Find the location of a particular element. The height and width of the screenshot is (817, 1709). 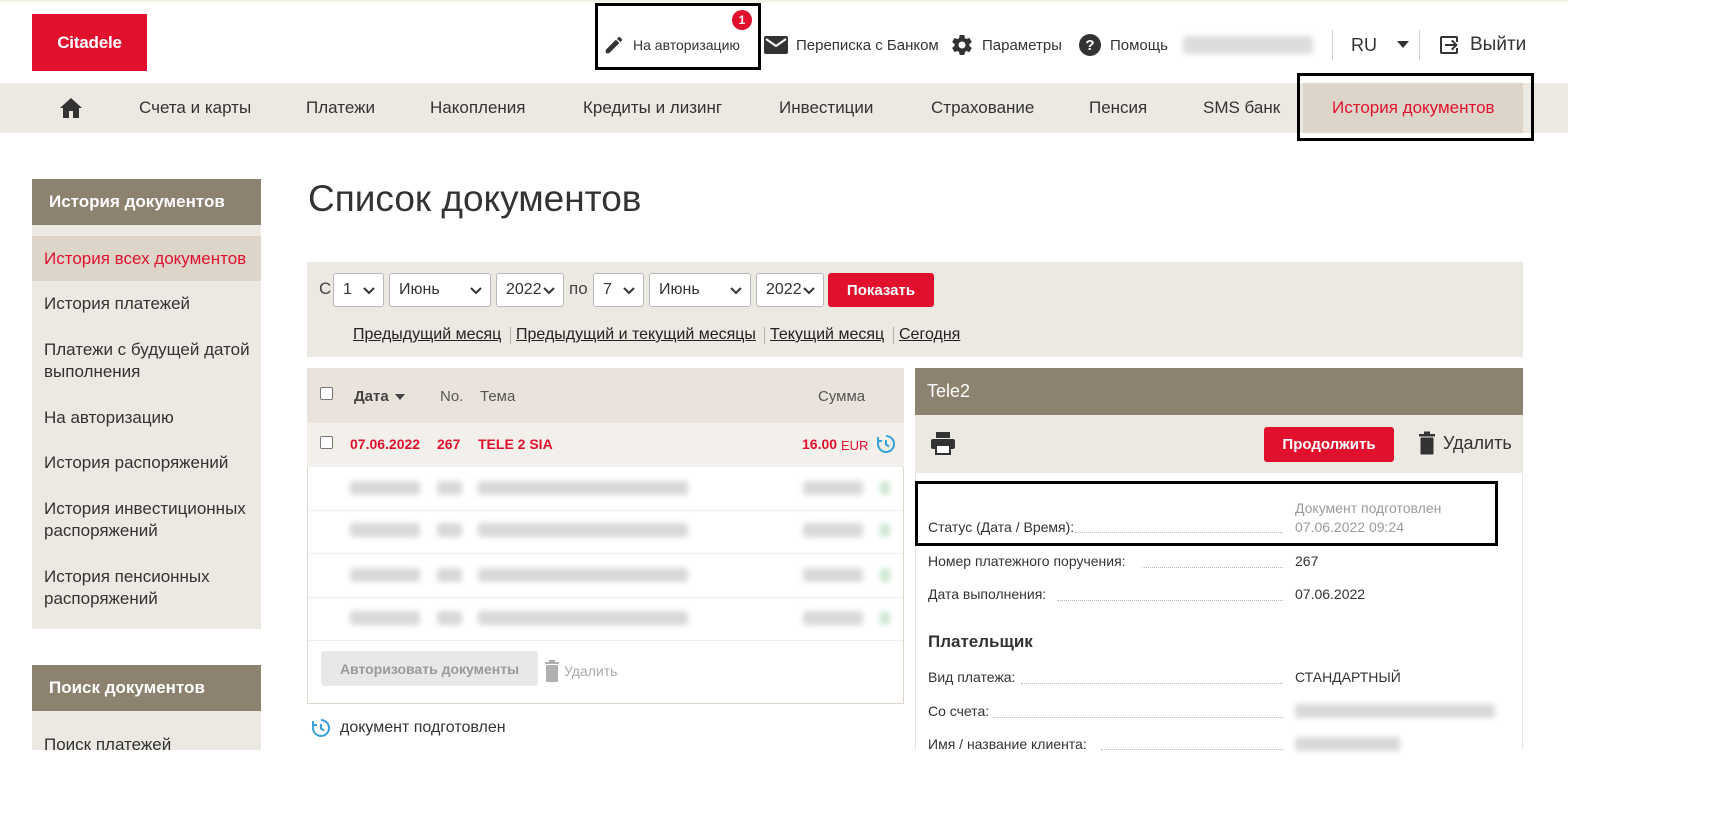

sidebar-item-investment-orders: История инвестиционных распоряжений is located at coordinates (149, 520).